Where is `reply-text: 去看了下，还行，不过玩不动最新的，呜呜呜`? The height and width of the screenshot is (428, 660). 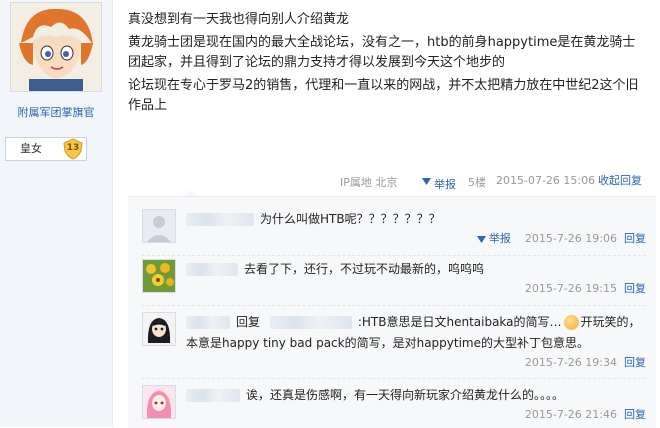
reply-text: 去看了下，还行，不过玩不动最新的，呜呜呜 is located at coordinates (364, 269).